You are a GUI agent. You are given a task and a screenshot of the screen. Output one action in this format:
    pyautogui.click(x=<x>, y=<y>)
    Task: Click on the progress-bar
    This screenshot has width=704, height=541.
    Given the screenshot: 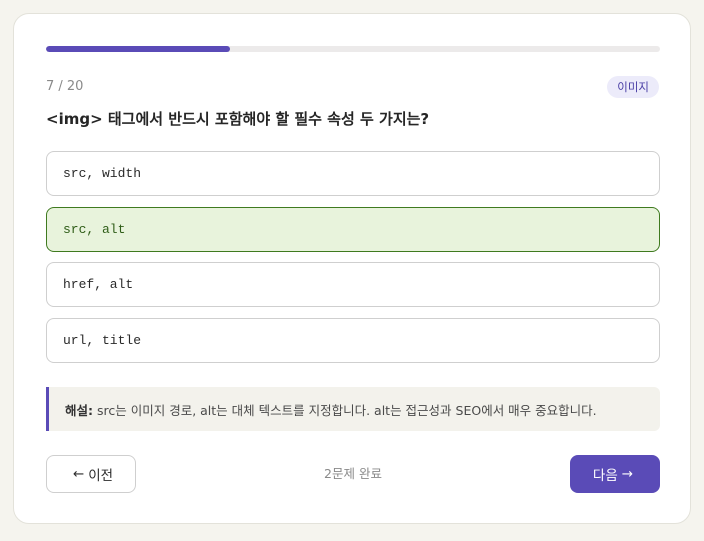 What is the action you would take?
    pyautogui.click(x=353, y=49)
    